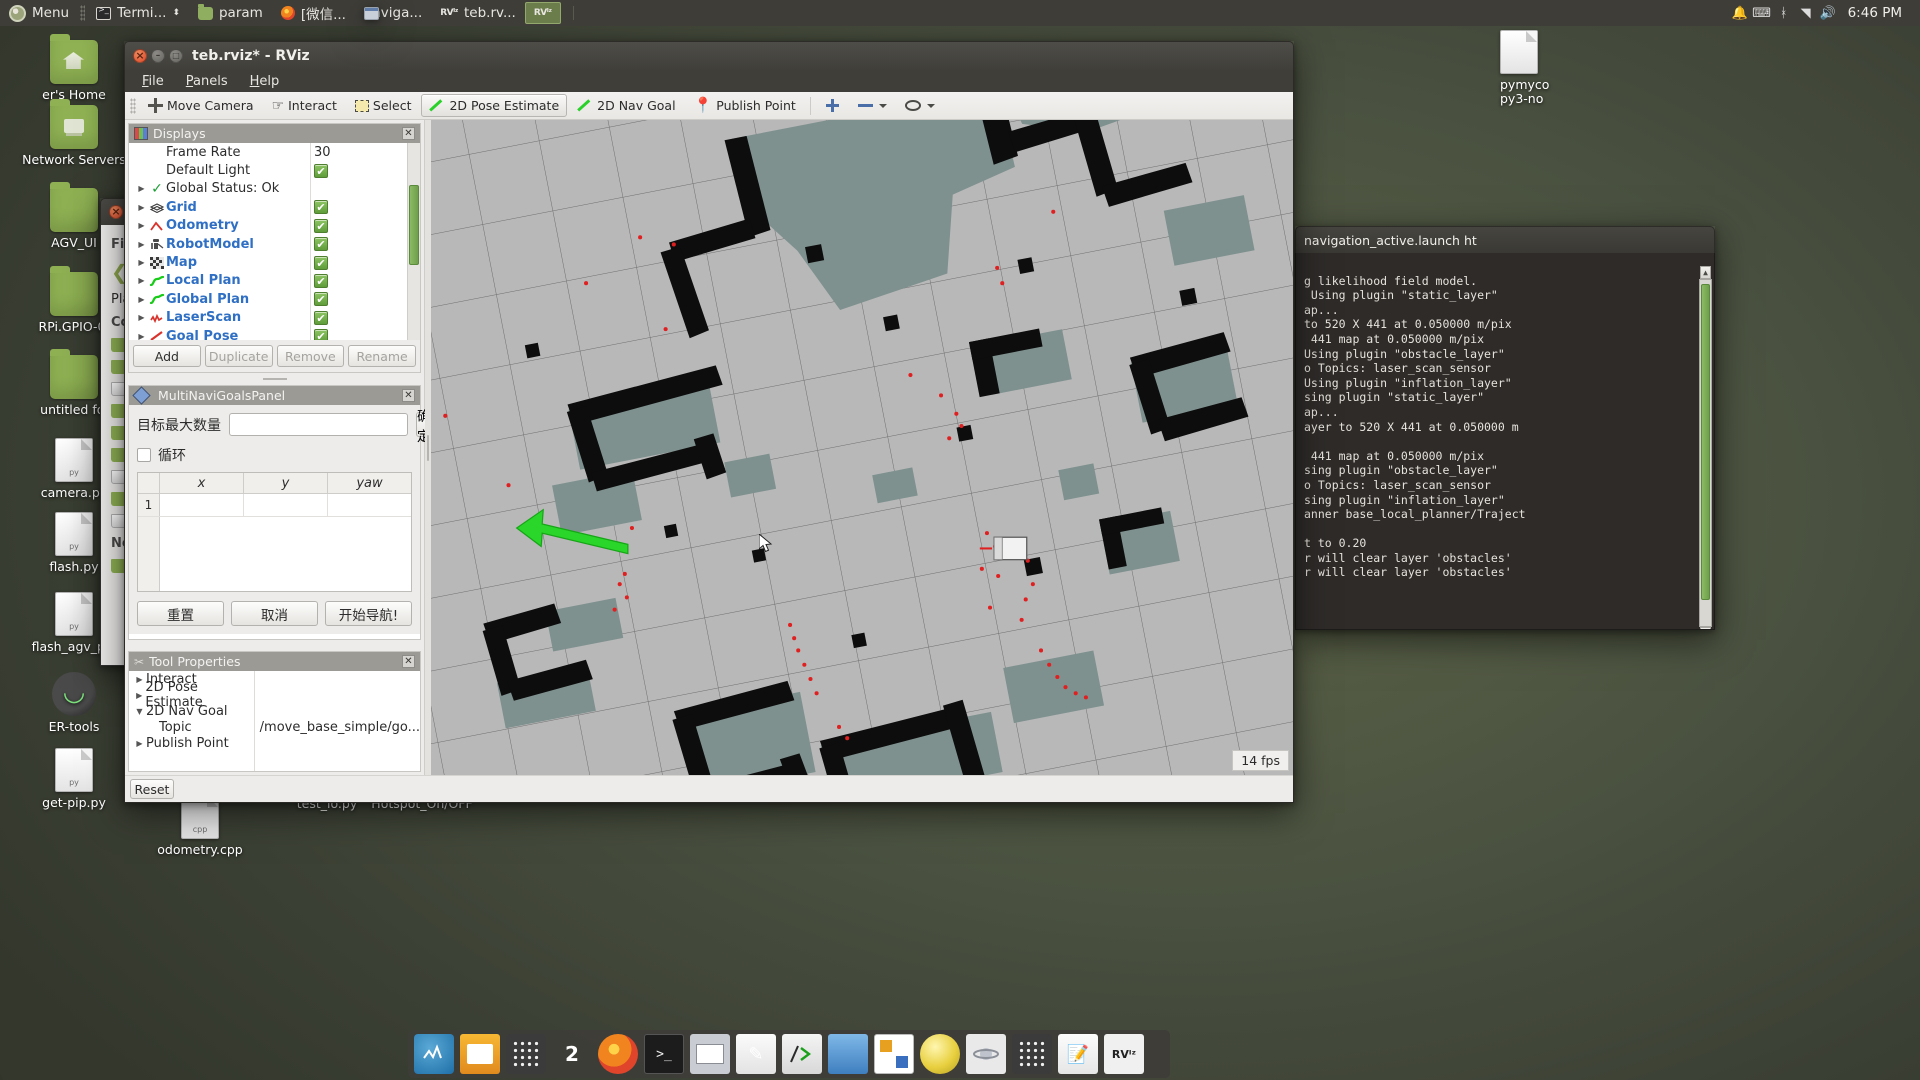 Image resolution: width=1920 pixels, height=1080 pixels. I want to click on menu-panels: Panels, so click(207, 81).